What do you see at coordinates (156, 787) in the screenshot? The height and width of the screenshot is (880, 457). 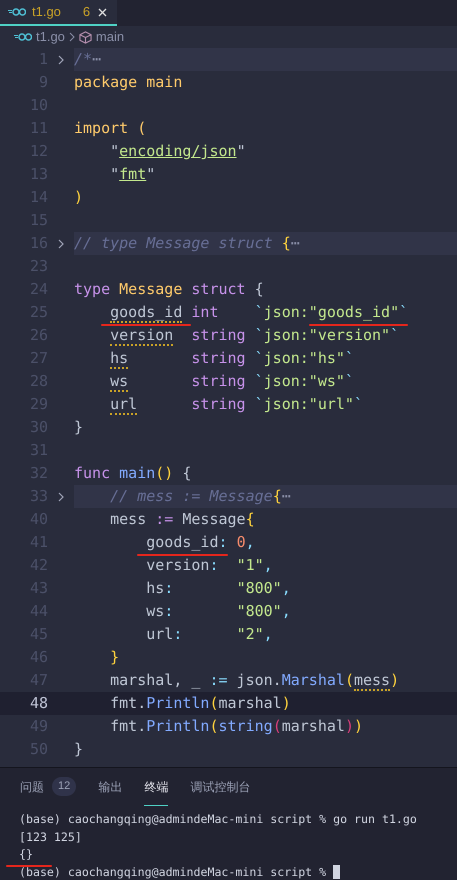 I see `panel-tab: 终端` at bounding box center [156, 787].